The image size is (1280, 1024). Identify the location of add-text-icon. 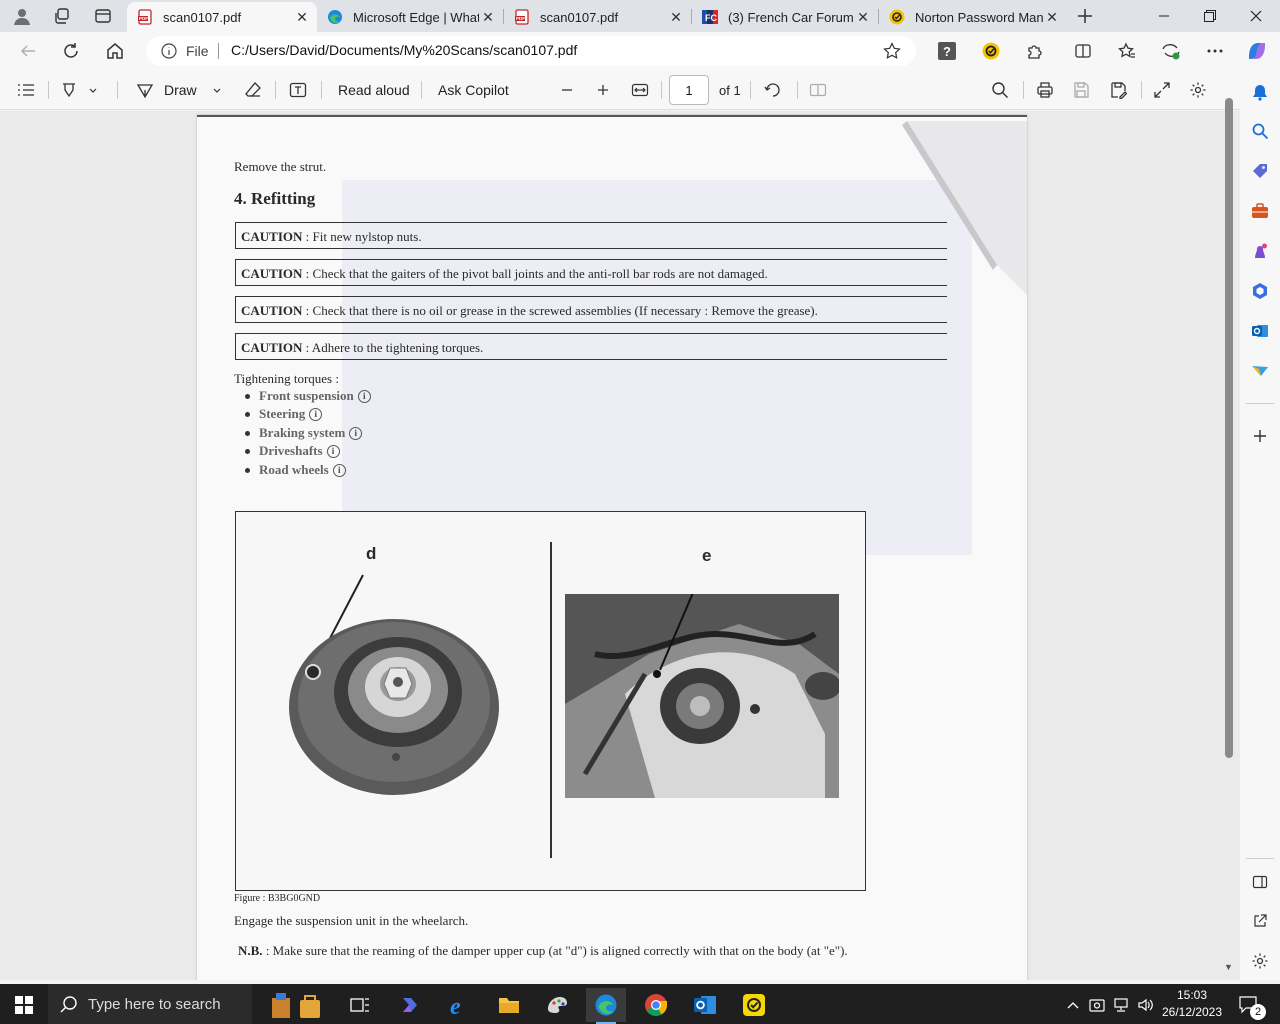
(298, 90).